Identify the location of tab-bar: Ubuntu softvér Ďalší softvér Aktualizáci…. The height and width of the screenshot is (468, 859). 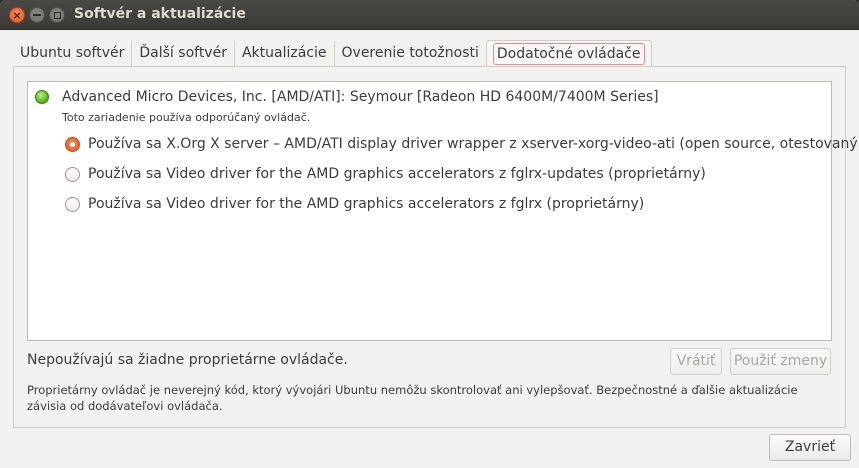
(332, 54).